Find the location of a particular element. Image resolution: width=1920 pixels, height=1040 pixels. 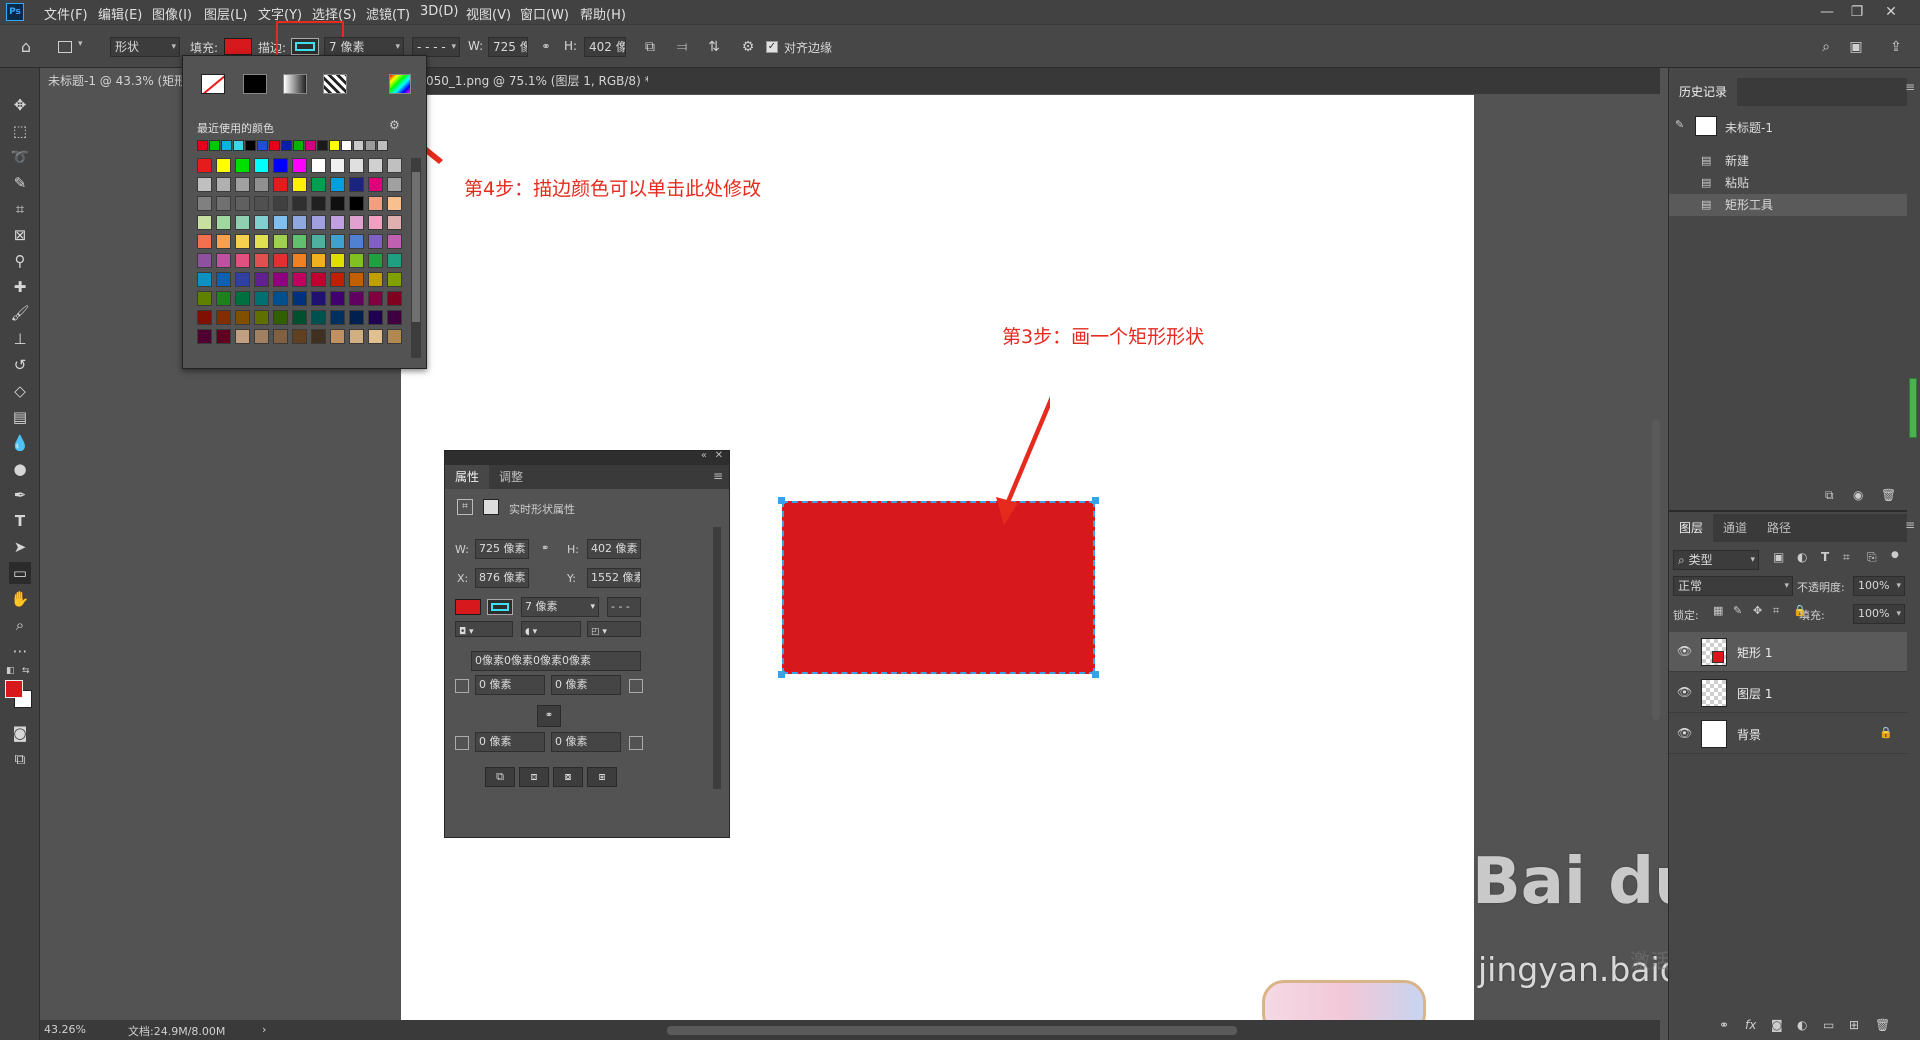

menu-window: 窗口(W) is located at coordinates (544, 13).